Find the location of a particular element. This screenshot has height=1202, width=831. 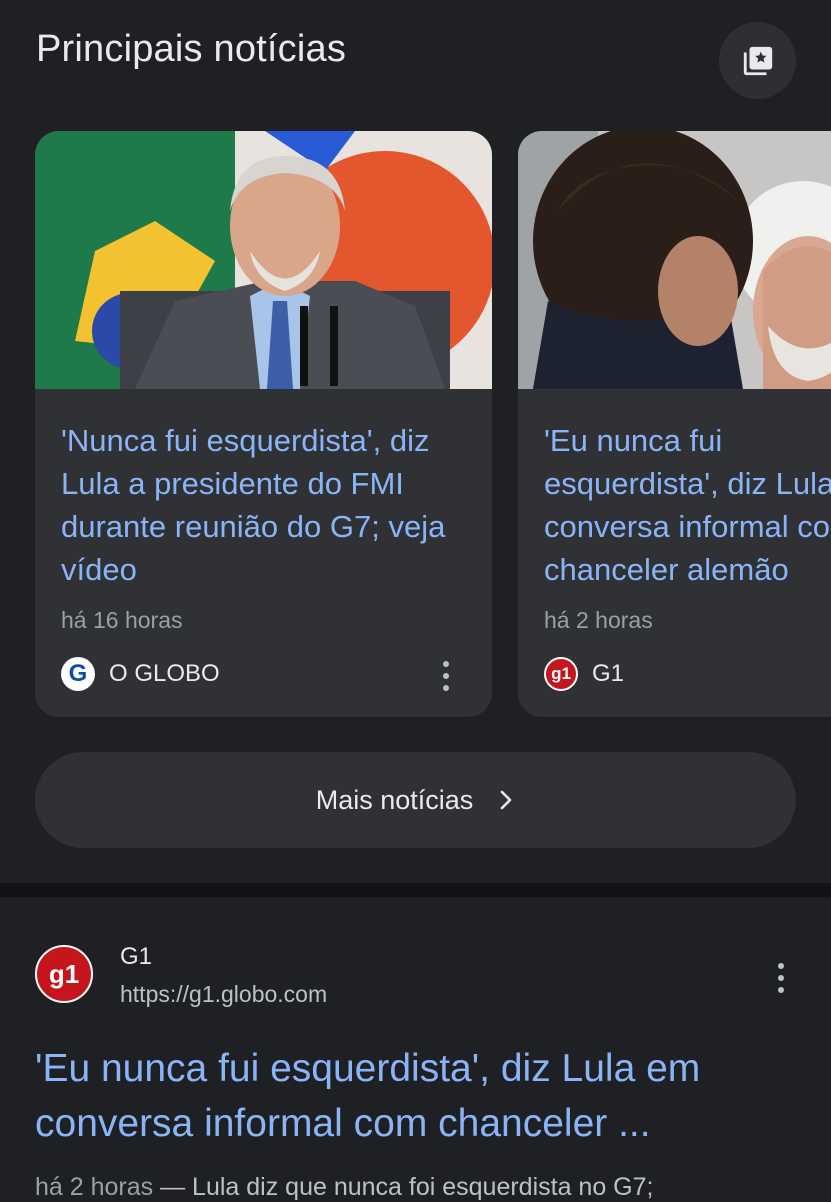

section-divider is located at coordinates (415, 890).